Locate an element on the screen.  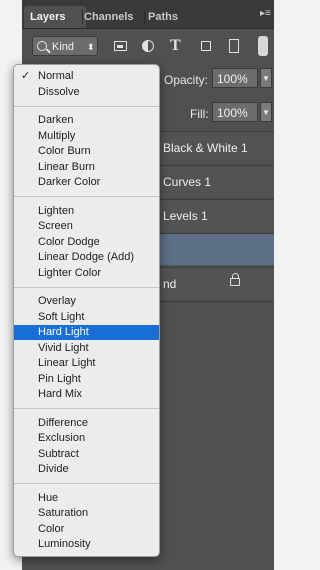
menu-item-darken: Darken is located at coordinates (86, 120).